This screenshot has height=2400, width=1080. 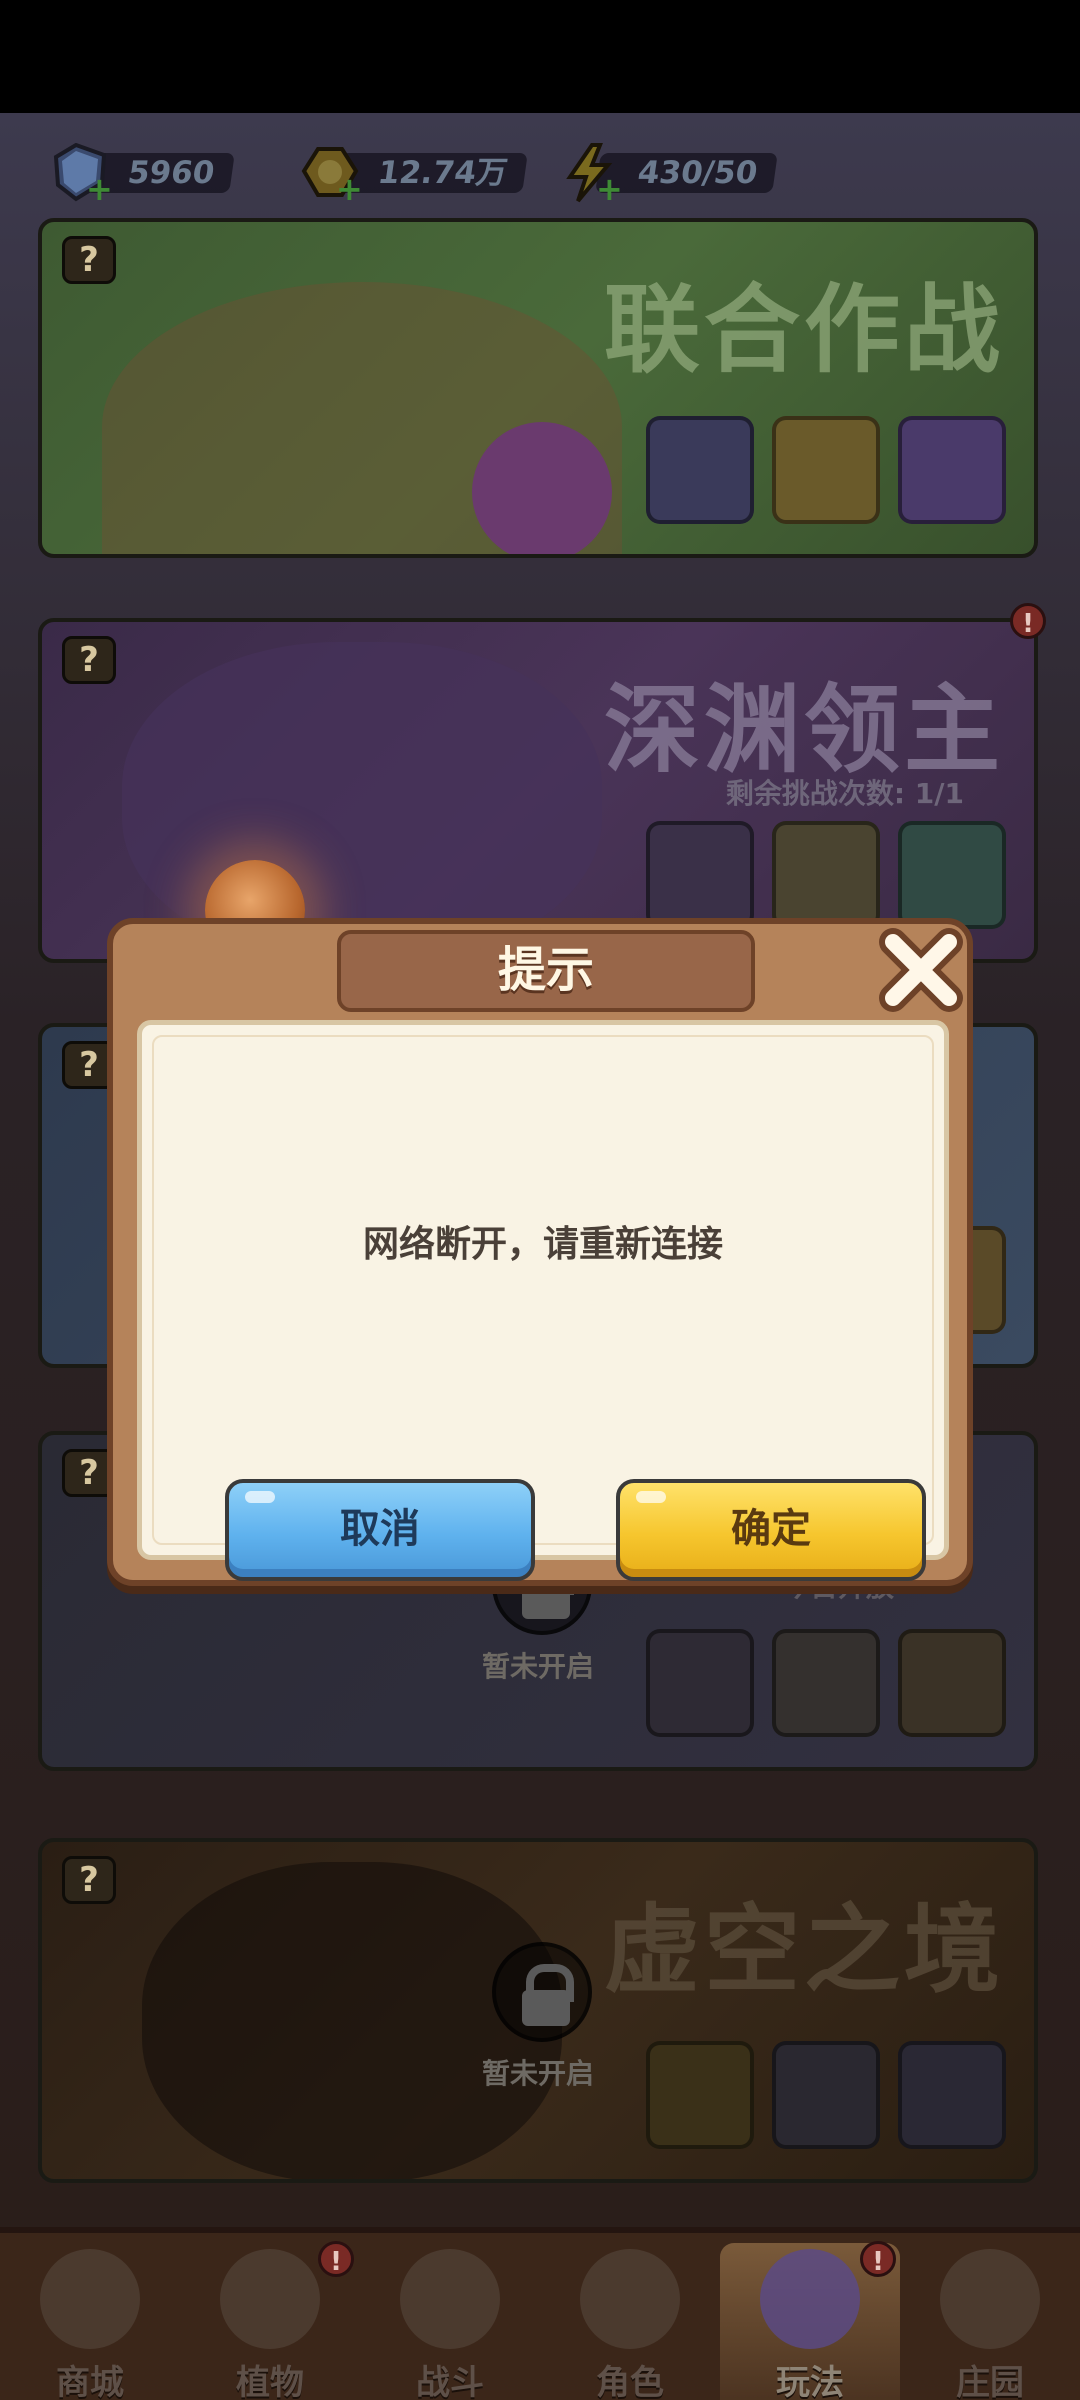 I want to click on close-button, so click(x=921, y=970).